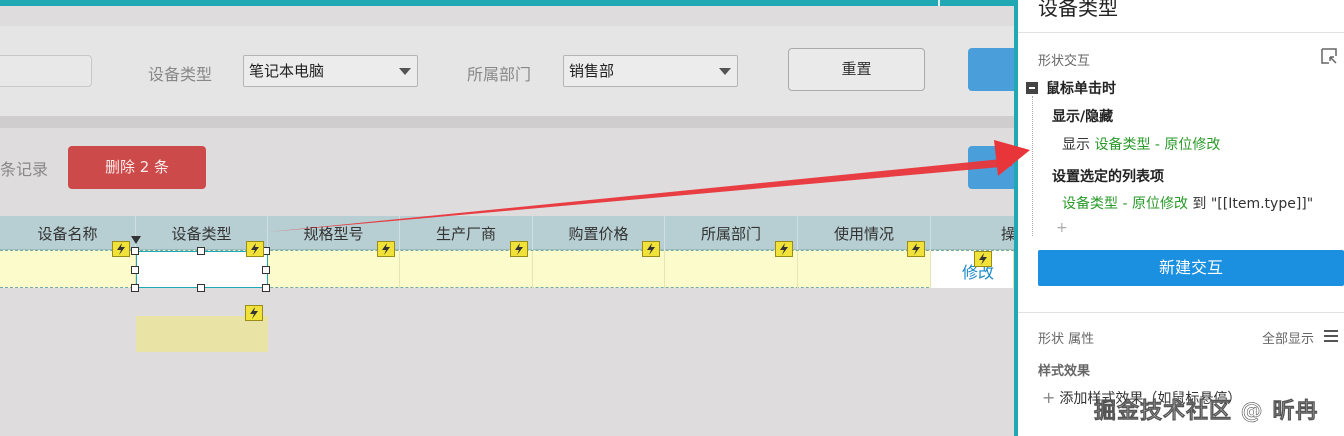  What do you see at coordinates (650, 71) in the screenshot?
I see `department-select: 销售部` at bounding box center [650, 71].